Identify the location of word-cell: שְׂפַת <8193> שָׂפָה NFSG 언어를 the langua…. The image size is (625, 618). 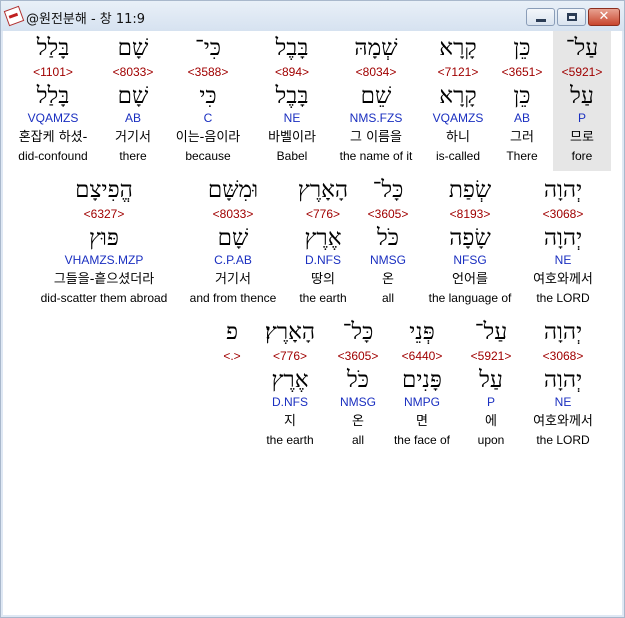
(470, 243).